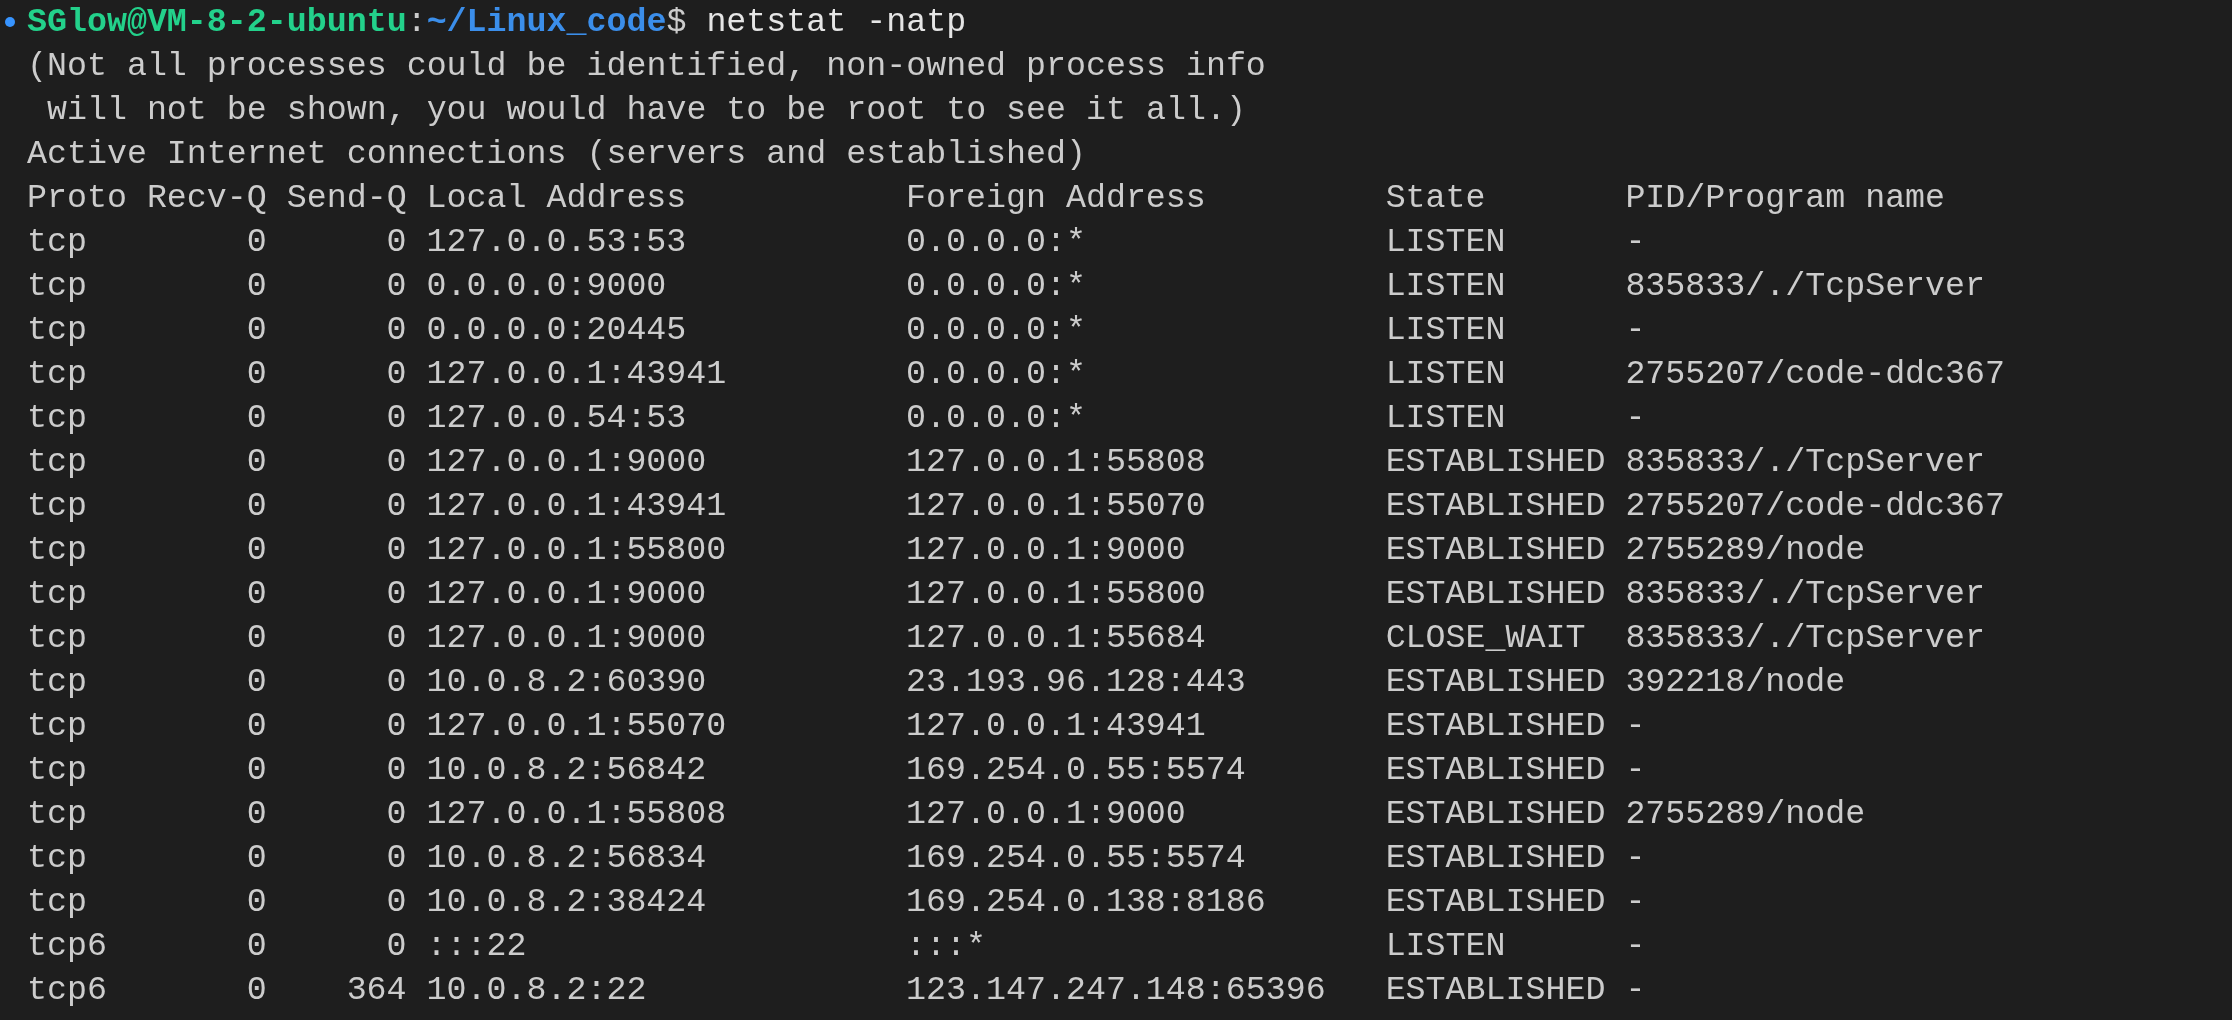  Describe the element at coordinates (1056, 638) in the screenshot. I see `table-cell-text: 127.0.0.1:55684` at that location.